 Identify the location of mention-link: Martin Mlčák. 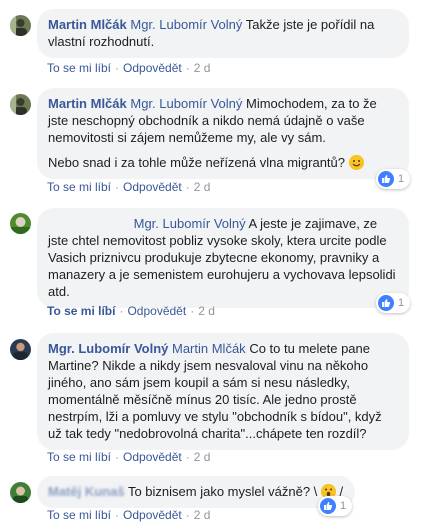
(209, 348).